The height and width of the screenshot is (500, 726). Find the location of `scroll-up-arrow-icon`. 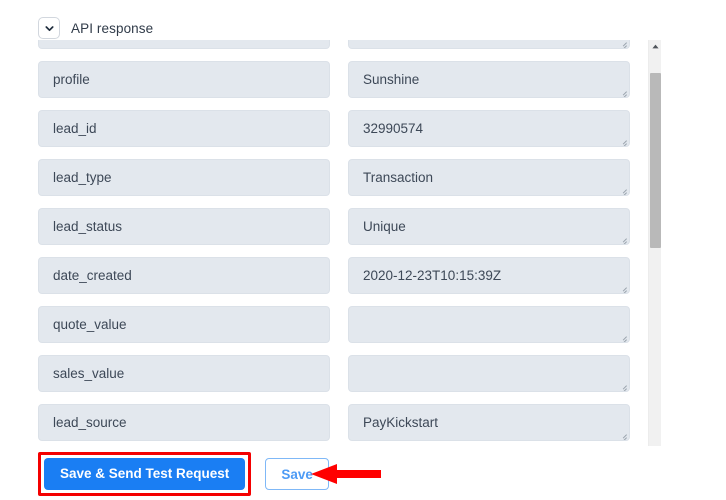

scroll-up-arrow-icon is located at coordinates (655, 46).